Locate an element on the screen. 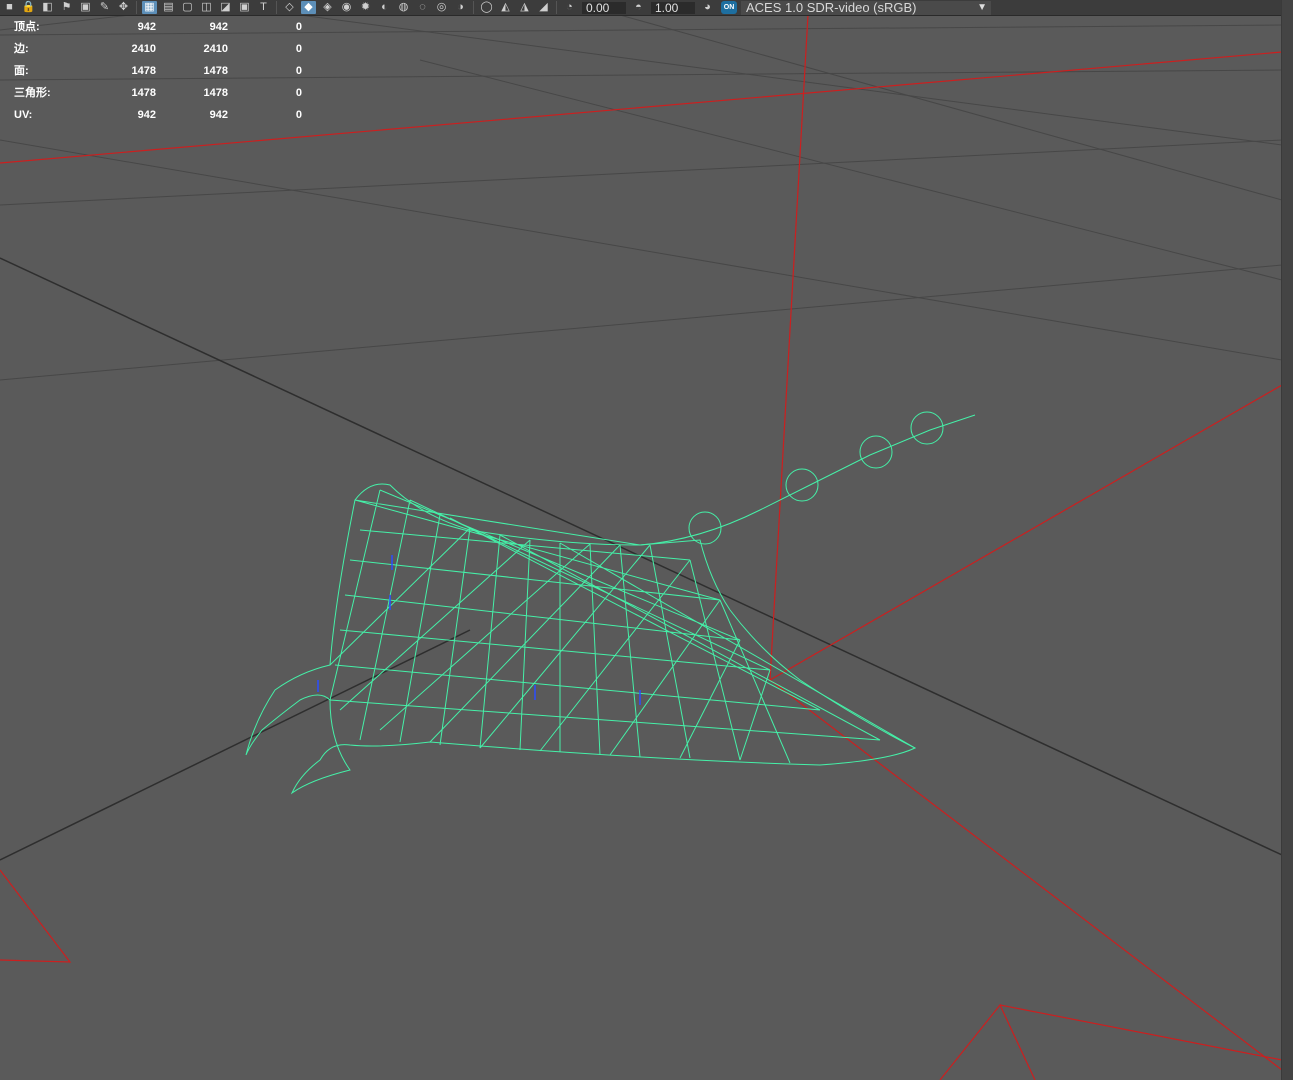  isolate-select-icon: ◯ is located at coordinates (486, 7).